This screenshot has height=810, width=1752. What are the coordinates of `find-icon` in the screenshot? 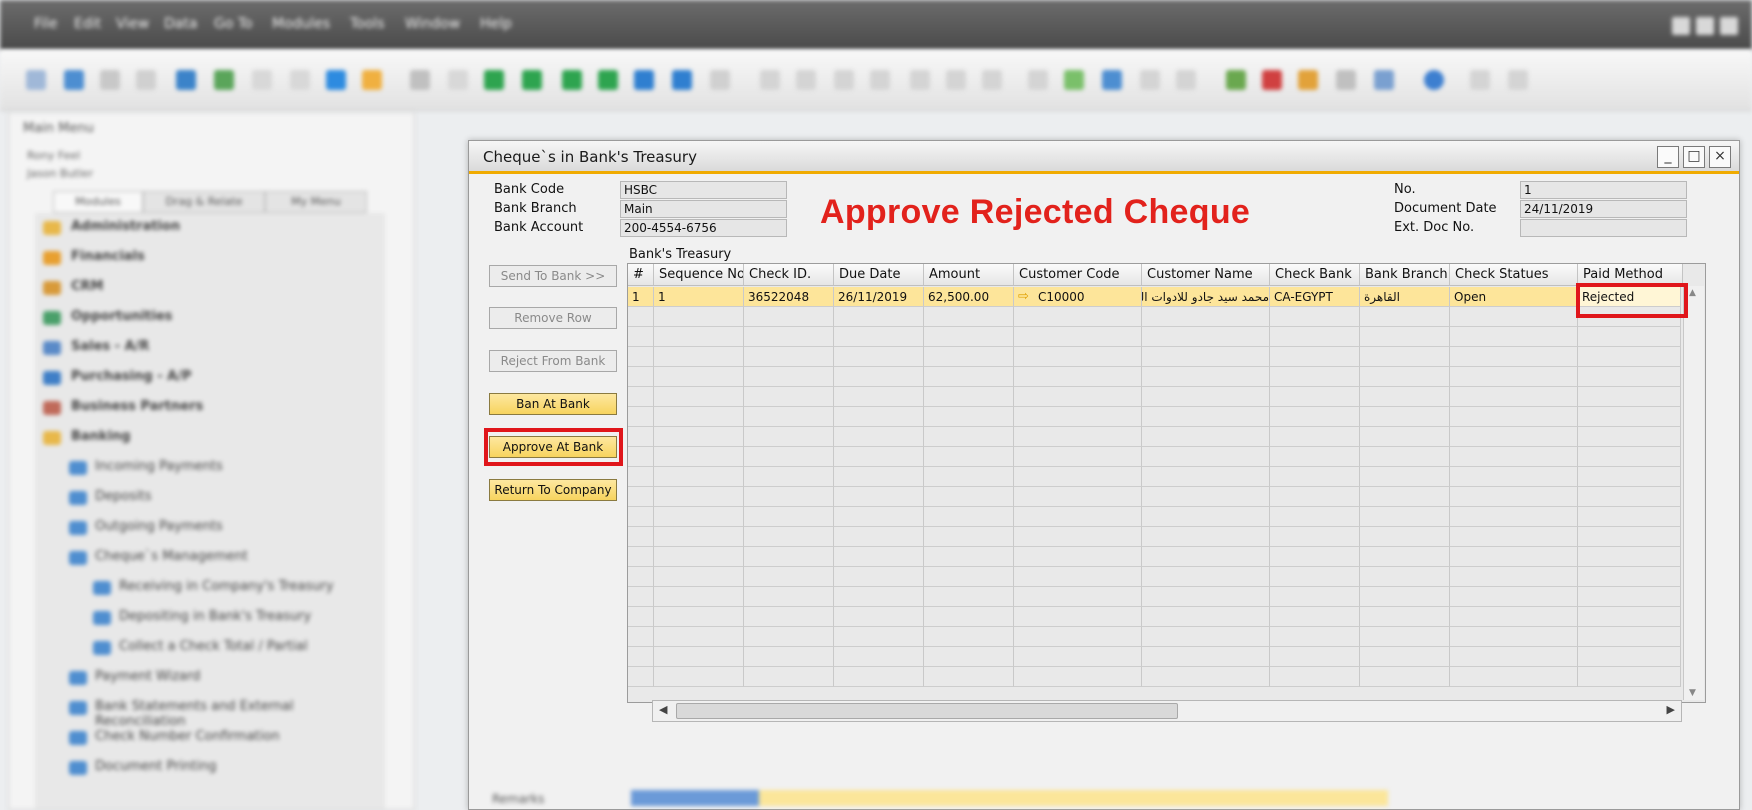 It's located at (420, 80).